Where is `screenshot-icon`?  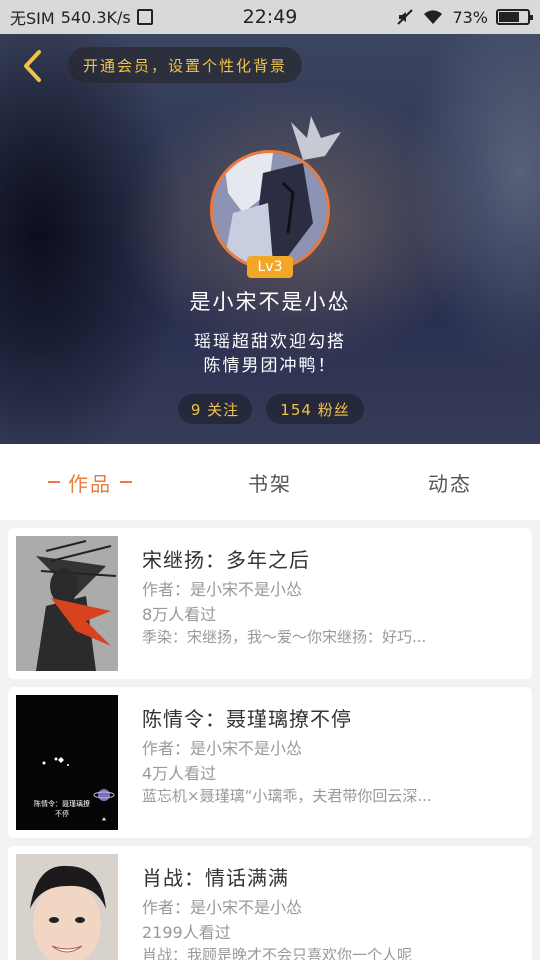
screenshot-icon is located at coordinates (144, 17).